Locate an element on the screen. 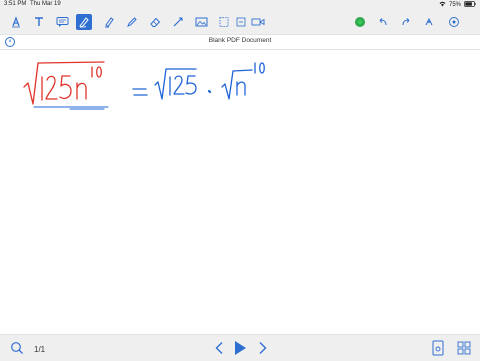 The width and height of the screenshot is (480, 361). eraser-icon is located at coordinates (155, 22).